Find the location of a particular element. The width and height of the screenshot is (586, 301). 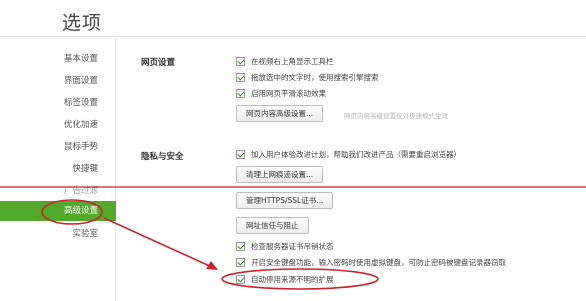

annotation-arrow is located at coordinates (159, 243).